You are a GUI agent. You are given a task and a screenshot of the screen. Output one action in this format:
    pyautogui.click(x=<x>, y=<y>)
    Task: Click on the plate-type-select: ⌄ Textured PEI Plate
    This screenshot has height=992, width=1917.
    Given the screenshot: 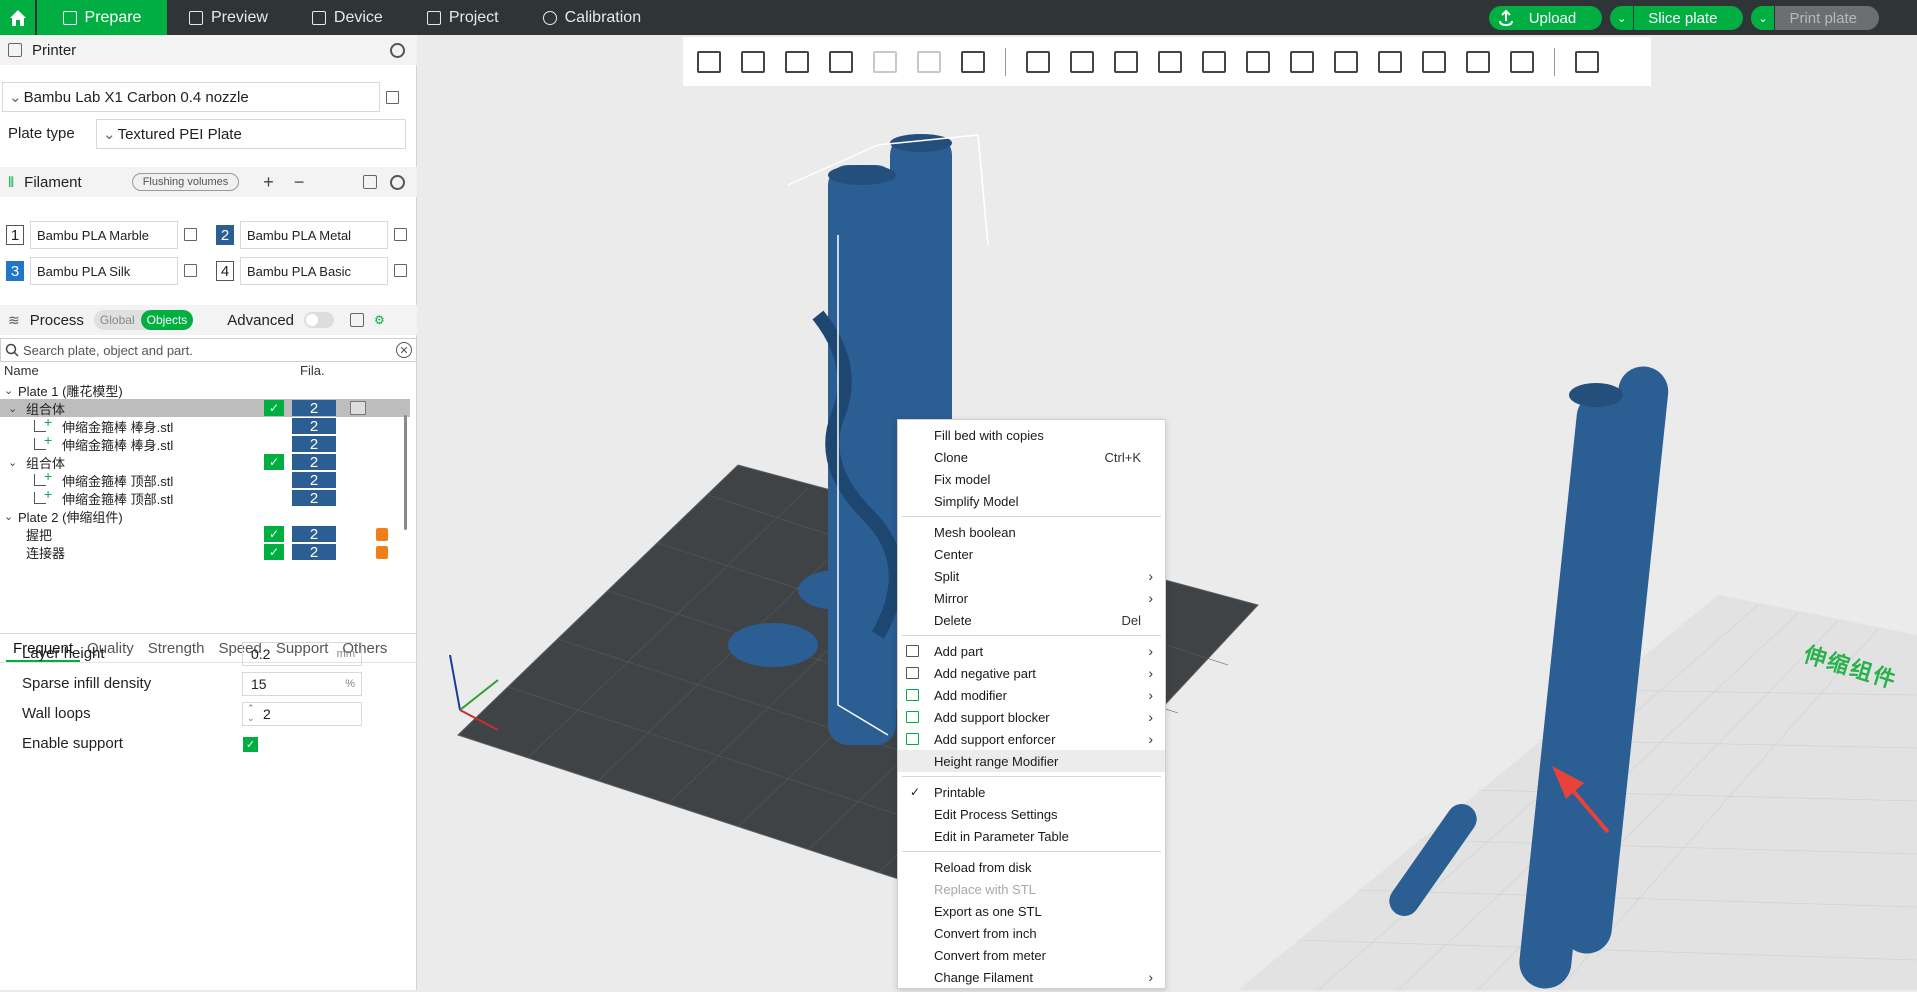 What is the action you would take?
    pyautogui.click(x=251, y=134)
    